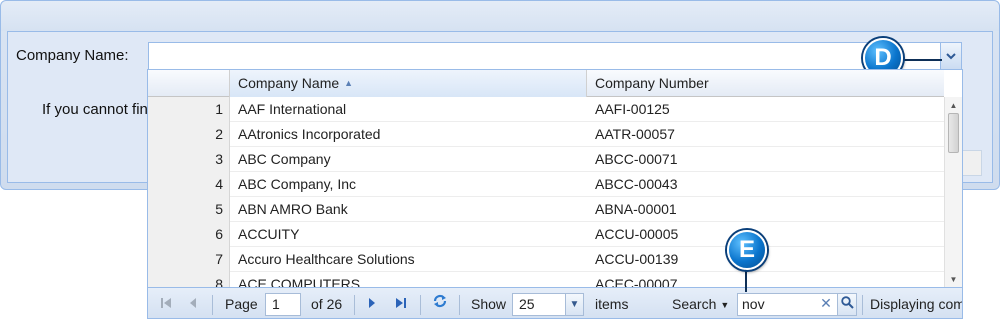 The height and width of the screenshot is (319, 1000). What do you see at coordinates (636, 209) in the screenshot?
I see `company-number-cell: ABNA-00001` at bounding box center [636, 209].